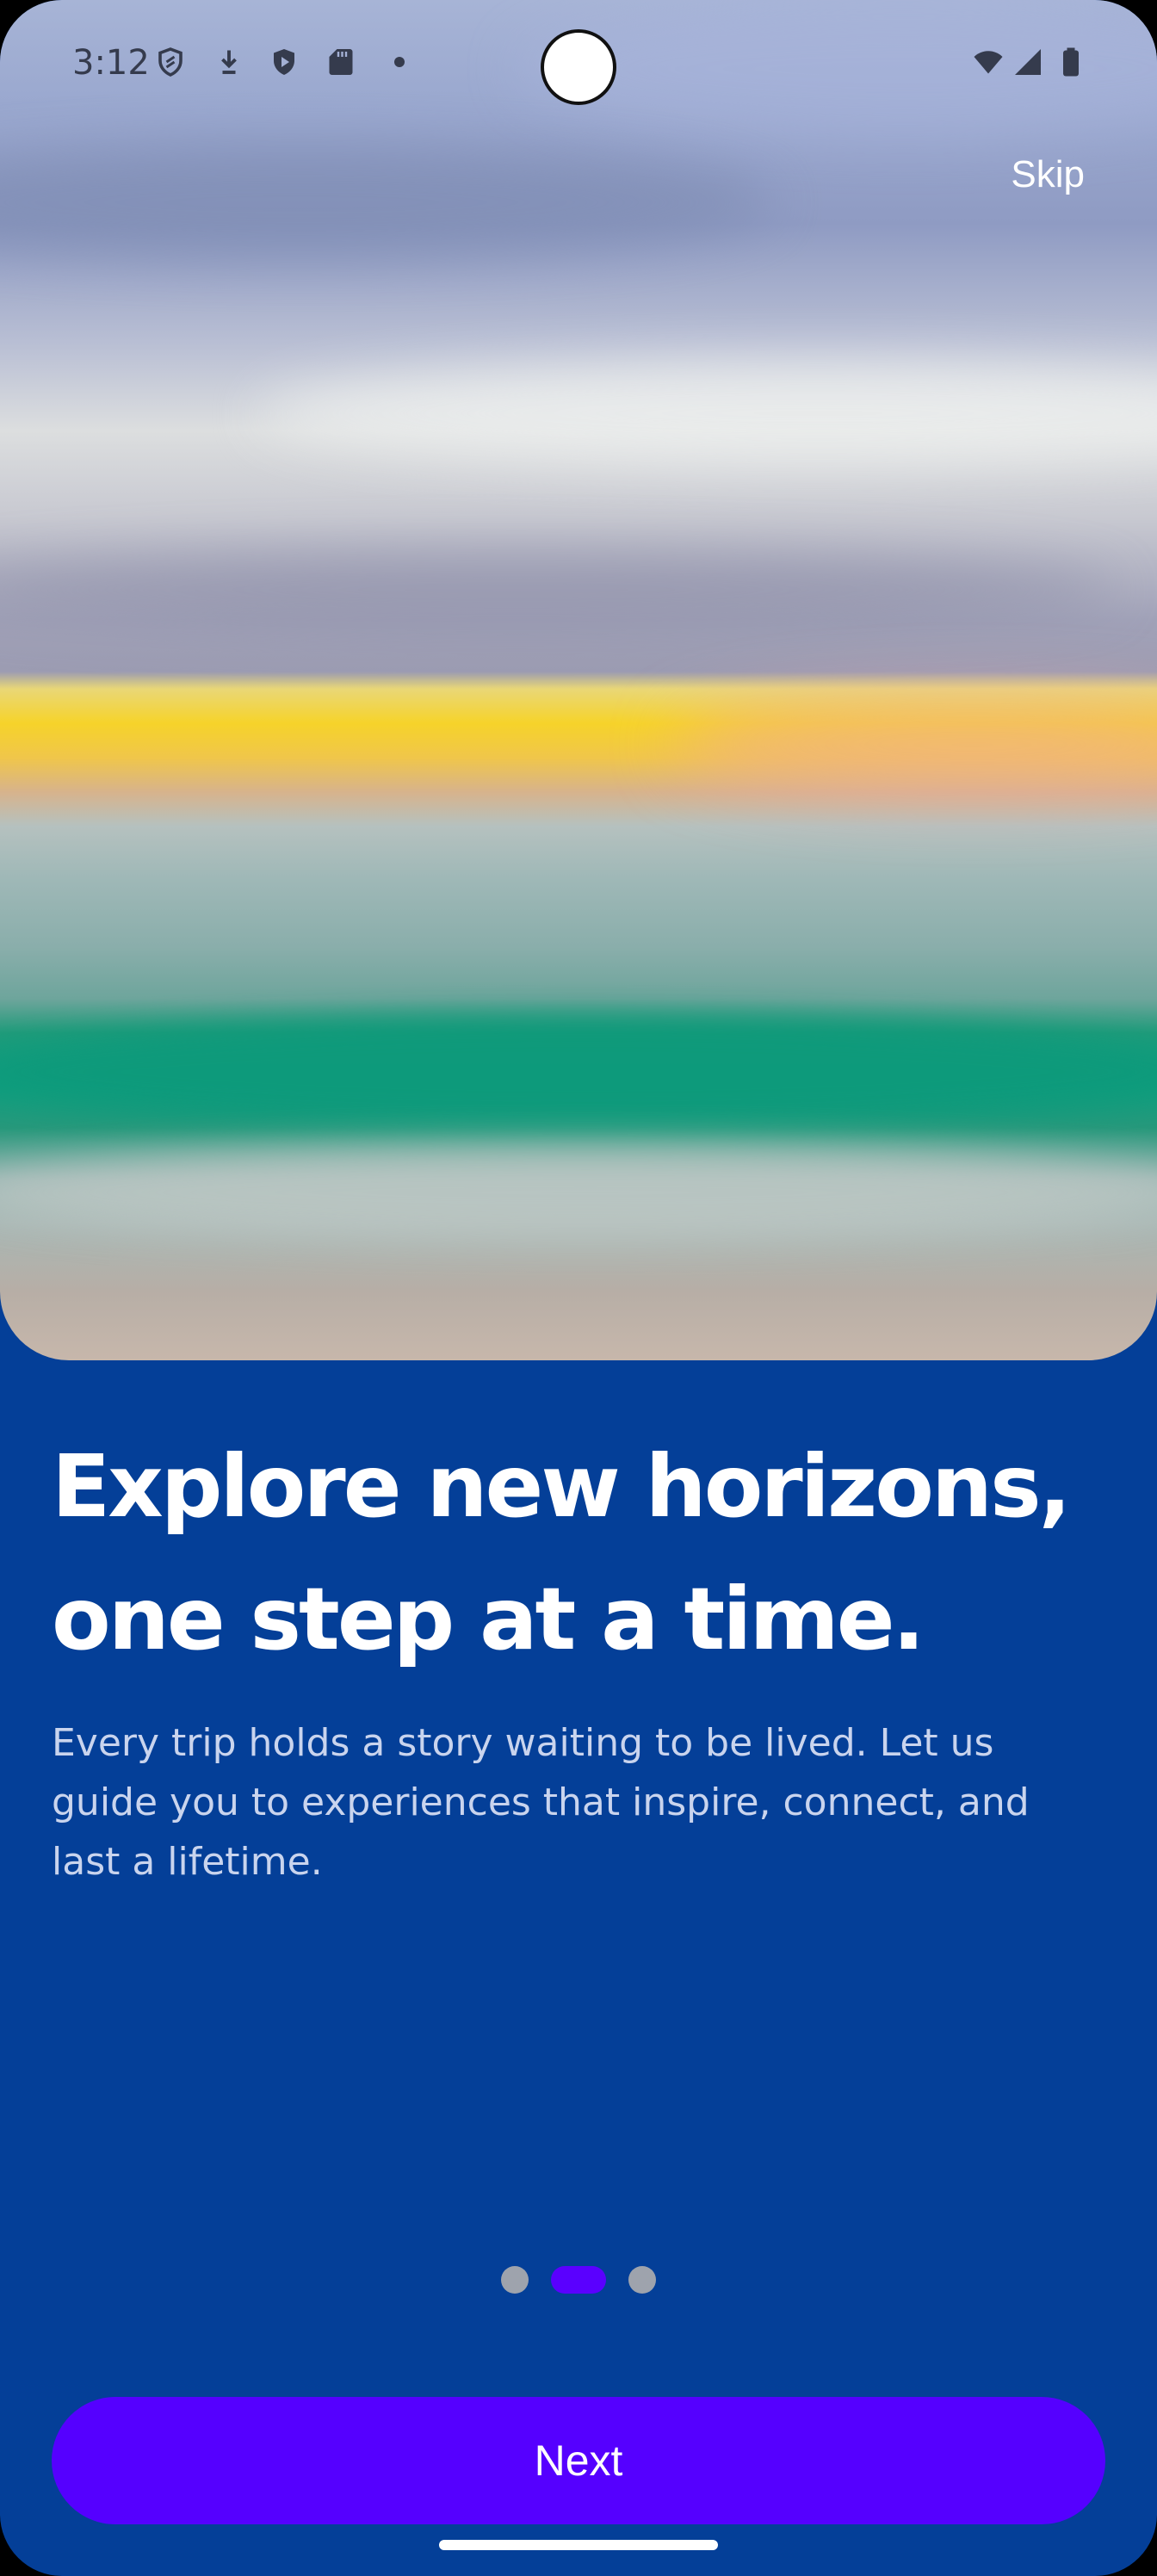 This screenshot has height=2576, width=1157. I want to click on wifi-icon, so click(989, 63).